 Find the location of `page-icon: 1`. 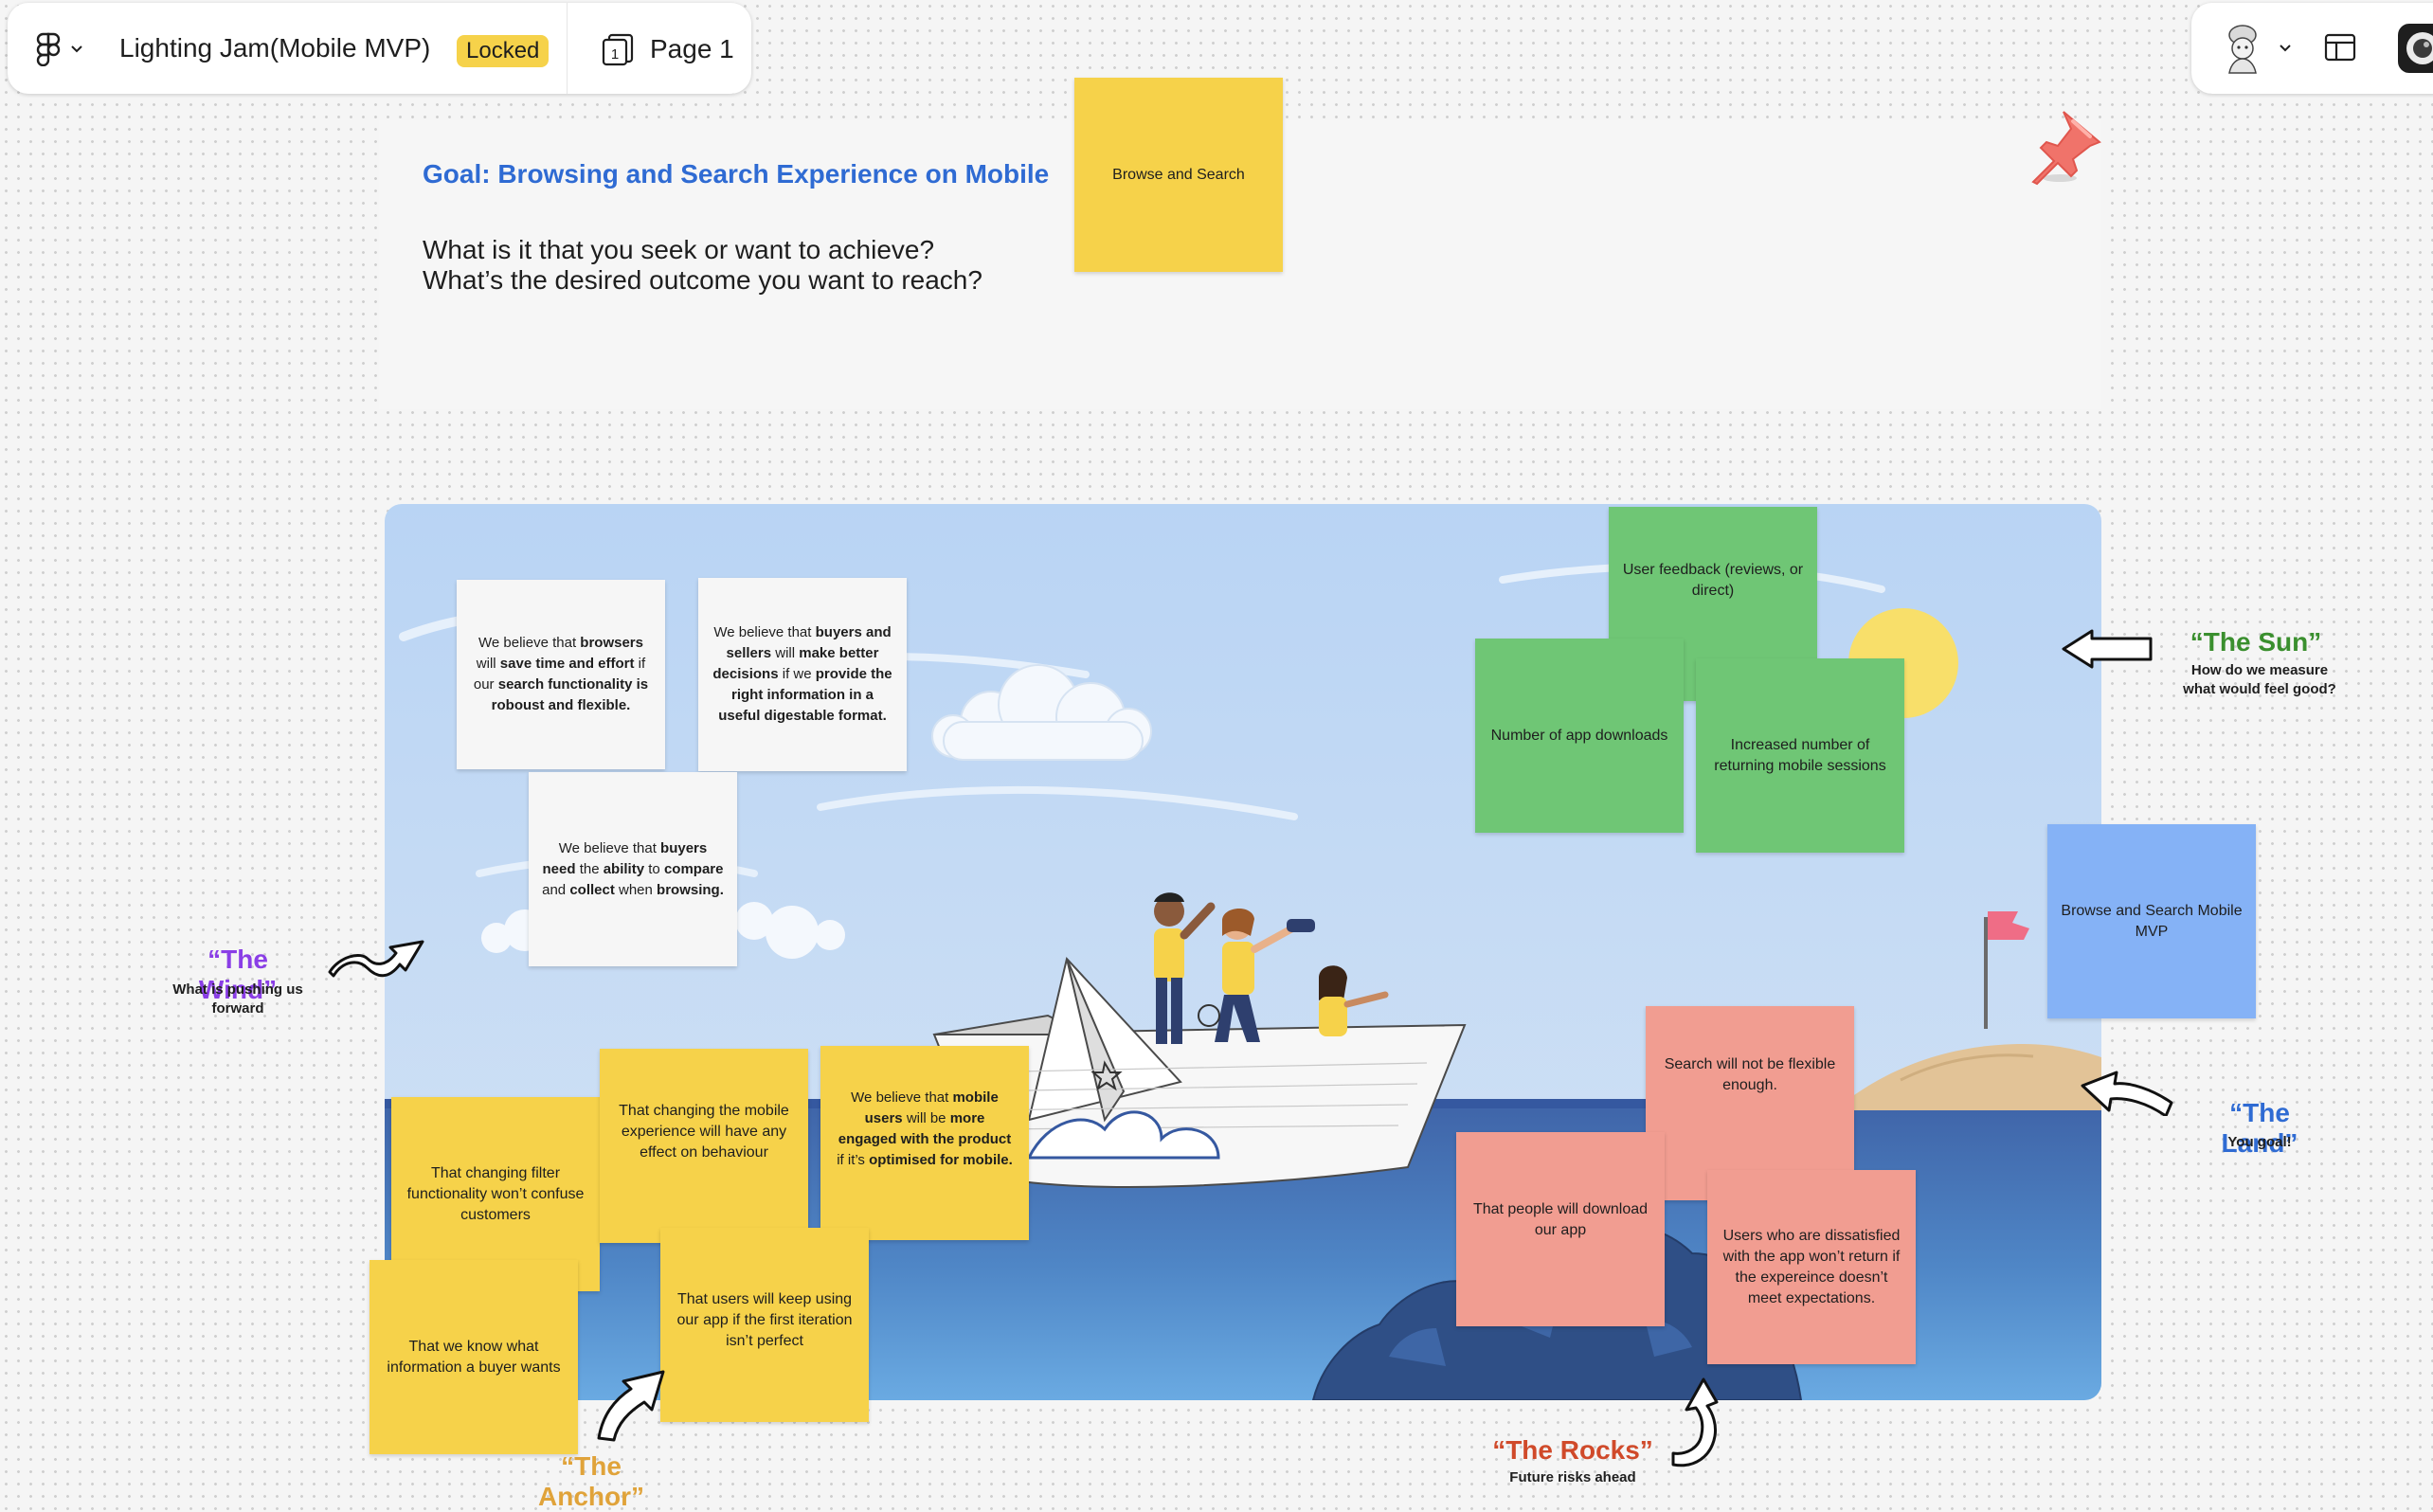

page-icon: 1 is located at coordinates (618, 49).